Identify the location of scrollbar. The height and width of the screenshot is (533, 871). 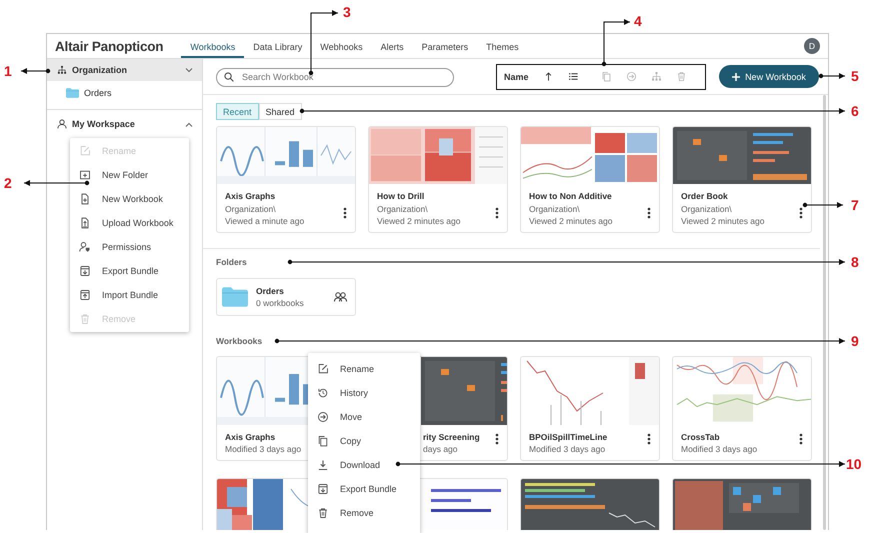
(824, 312).